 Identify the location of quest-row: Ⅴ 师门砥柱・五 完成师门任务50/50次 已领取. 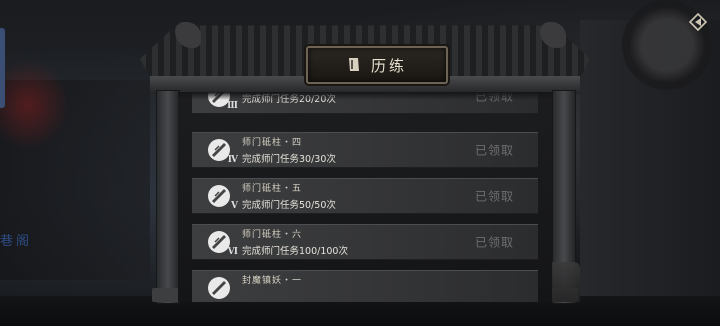
(365, 196).